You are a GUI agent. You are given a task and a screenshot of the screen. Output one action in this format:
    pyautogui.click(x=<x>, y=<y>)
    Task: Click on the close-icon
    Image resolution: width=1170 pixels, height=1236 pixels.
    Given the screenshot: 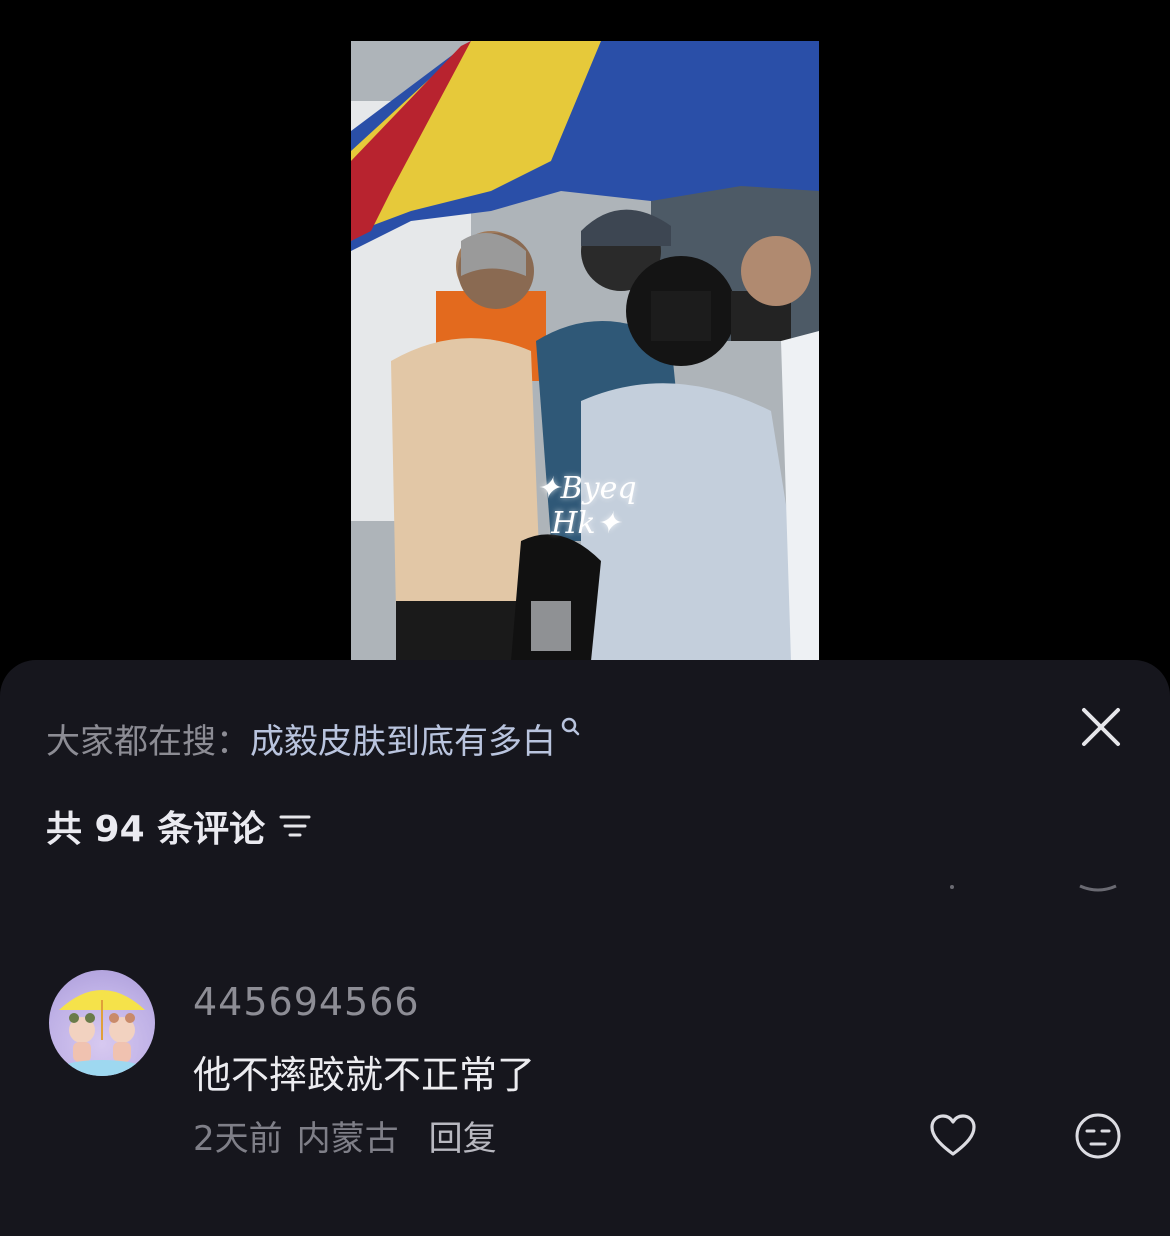 What is the action you would take?
    pyautogui.click(x=1101, y=727)
    